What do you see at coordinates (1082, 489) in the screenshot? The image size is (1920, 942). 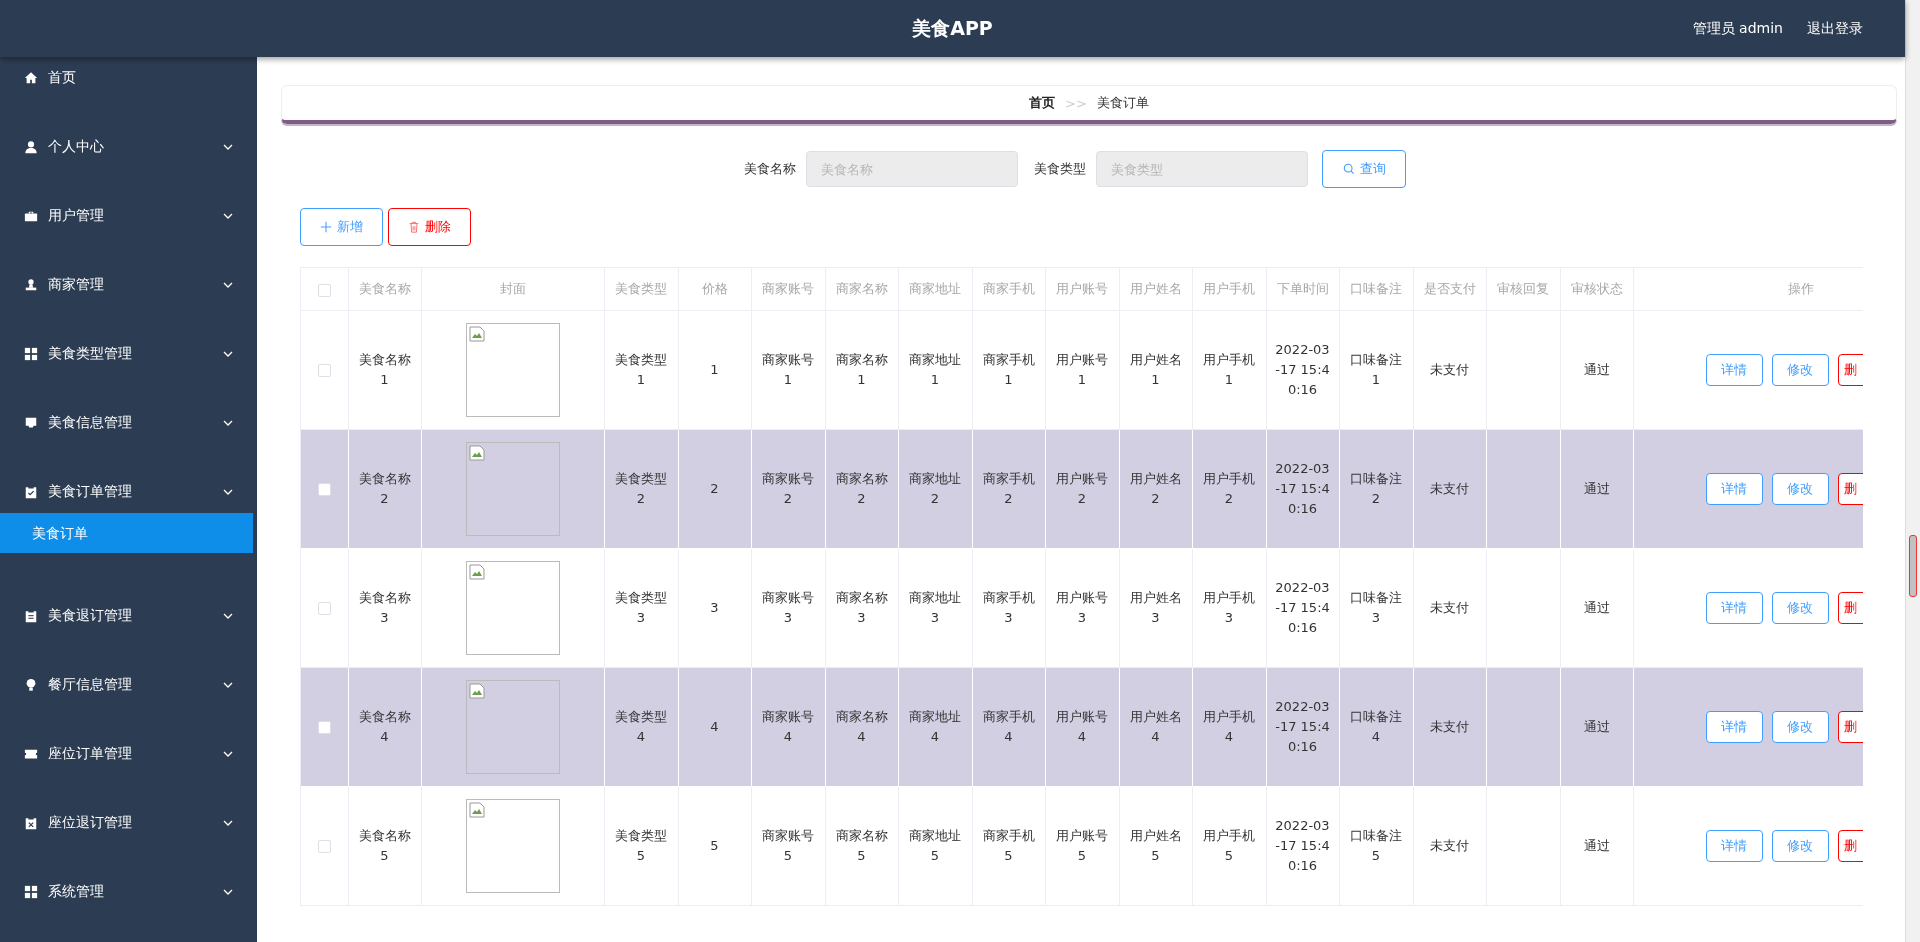 I see `table-cell-text: 用户账号2` at bounding box center [1082, 489].